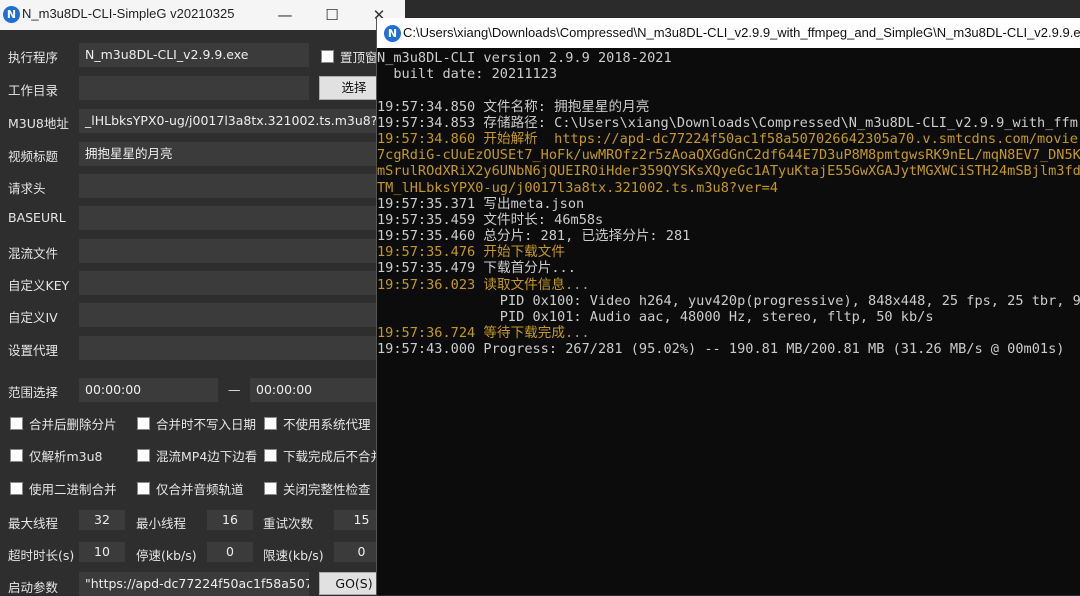 The image size is (1080, 596). I want to click on key-field, so click(227, 283).